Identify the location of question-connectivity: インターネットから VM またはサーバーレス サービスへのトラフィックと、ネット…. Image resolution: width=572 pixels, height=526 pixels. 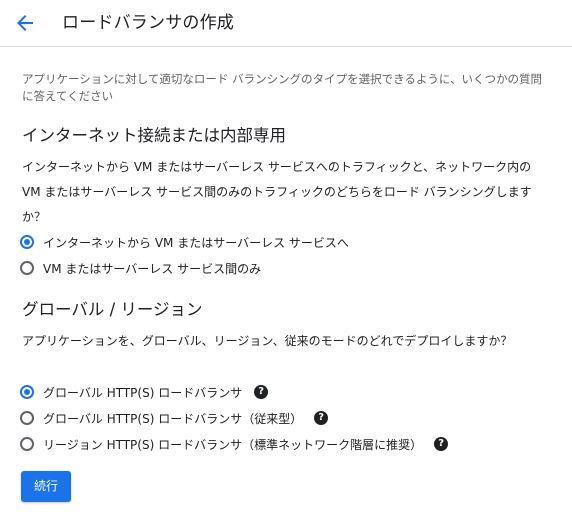
(277, 192).